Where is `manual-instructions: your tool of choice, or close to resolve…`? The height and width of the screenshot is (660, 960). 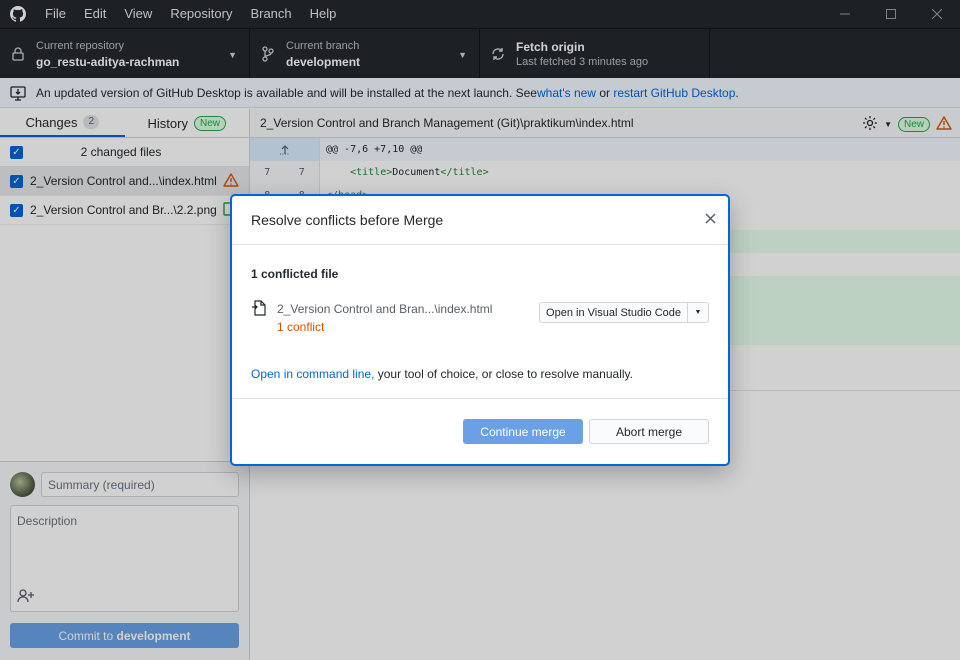 manual-instructions: your tool of choice, or close to resolve… is located at coordinates (503, 374).